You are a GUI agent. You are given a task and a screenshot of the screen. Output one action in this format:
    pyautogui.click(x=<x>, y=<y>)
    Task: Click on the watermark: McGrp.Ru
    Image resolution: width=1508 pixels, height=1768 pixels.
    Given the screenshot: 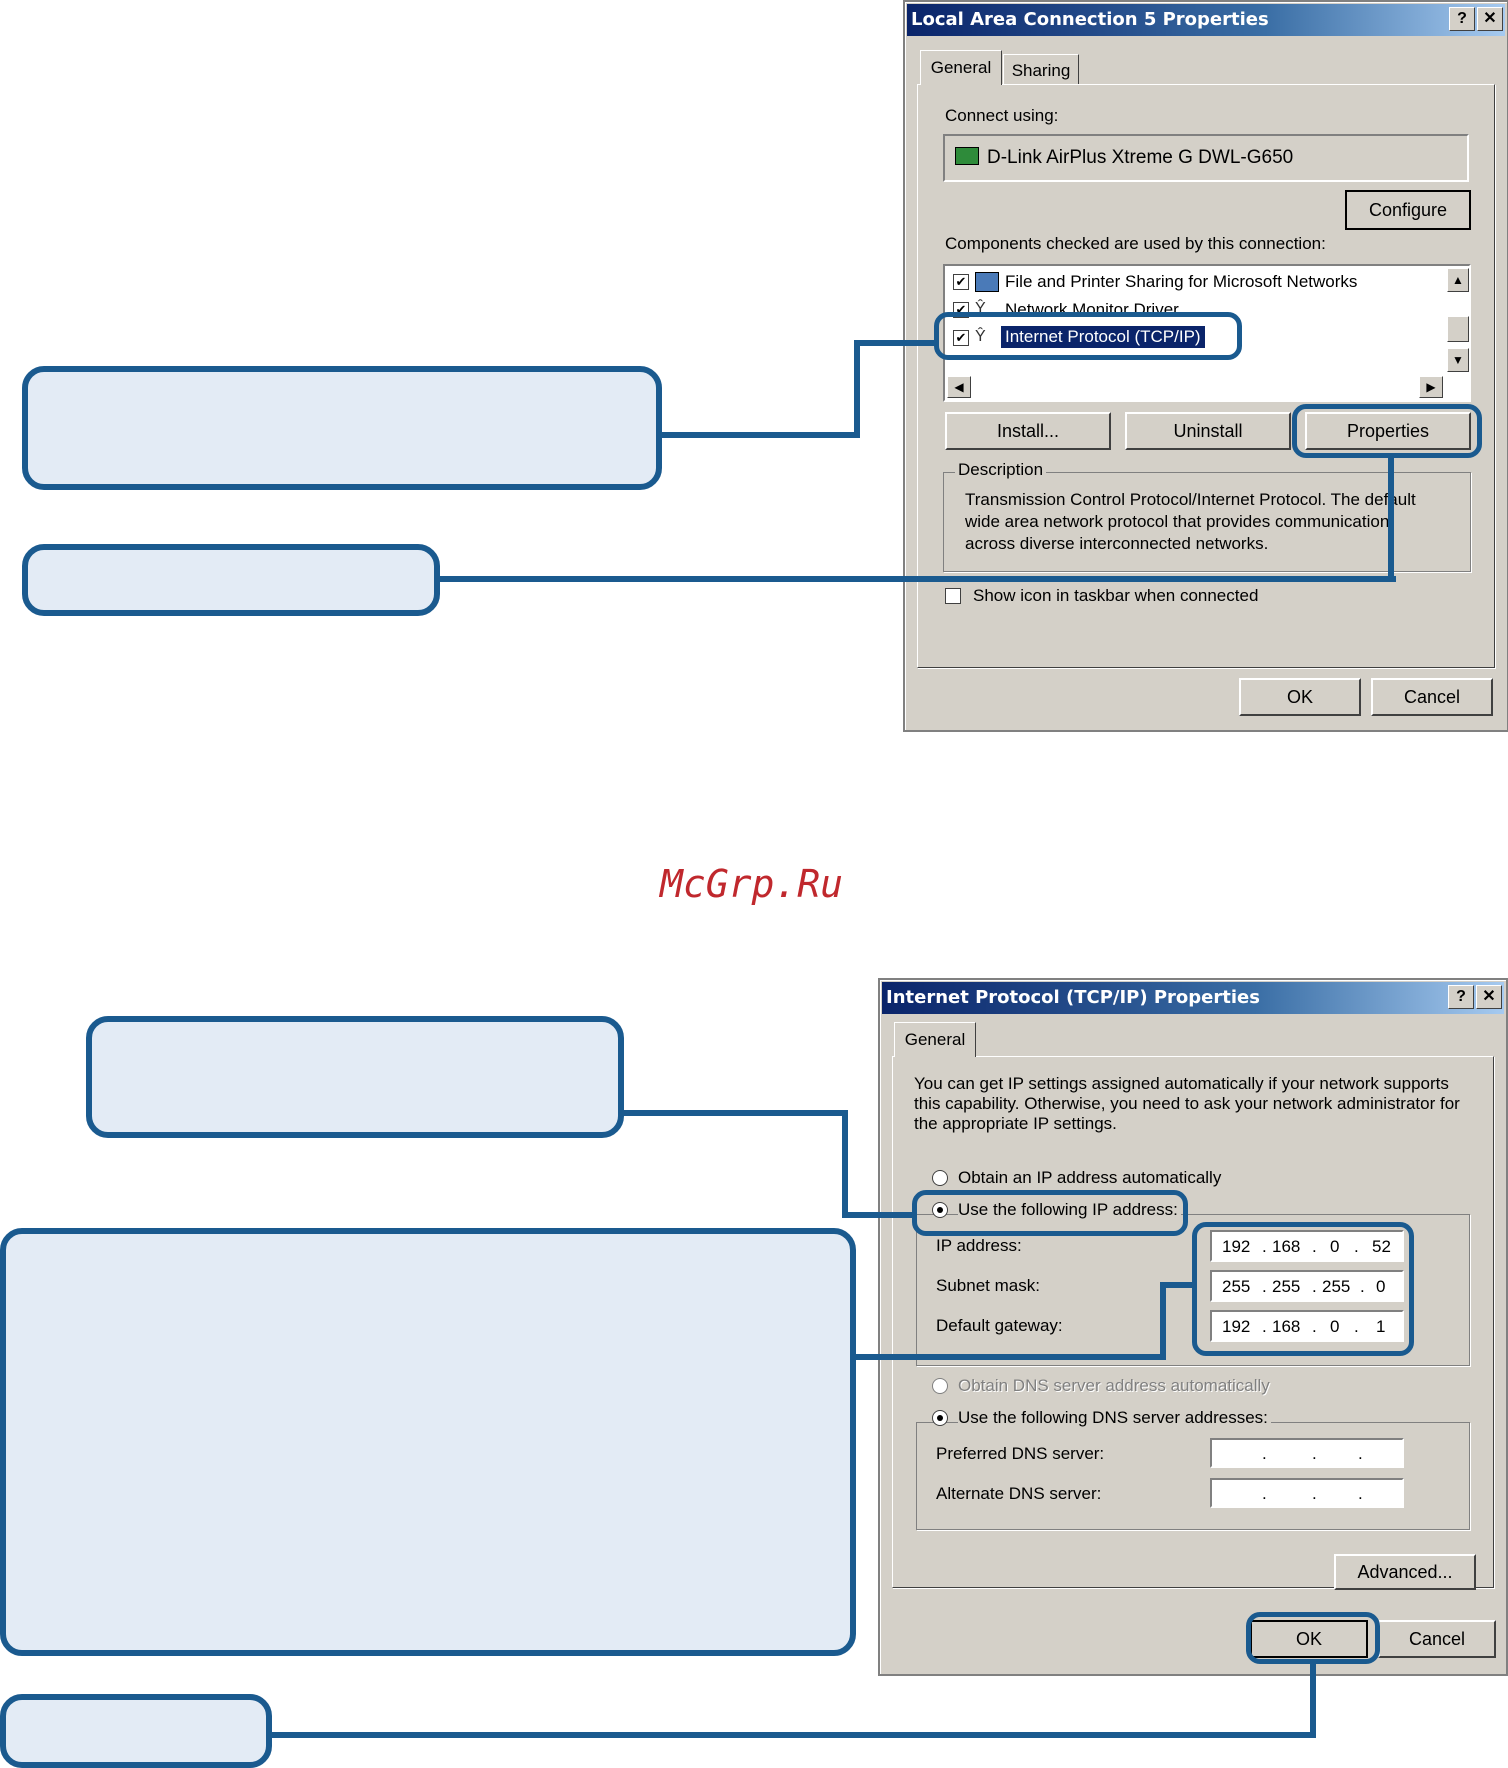 What is the action you would take?
    pyautogui.click(x=752, y=884)
    